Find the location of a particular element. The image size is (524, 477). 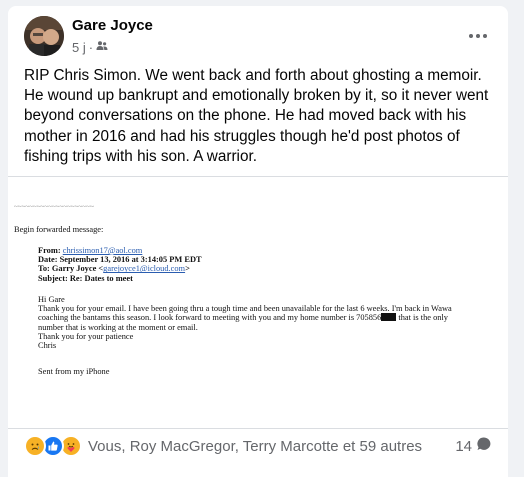

email-to-end: > is located at coordinates (187, 269).